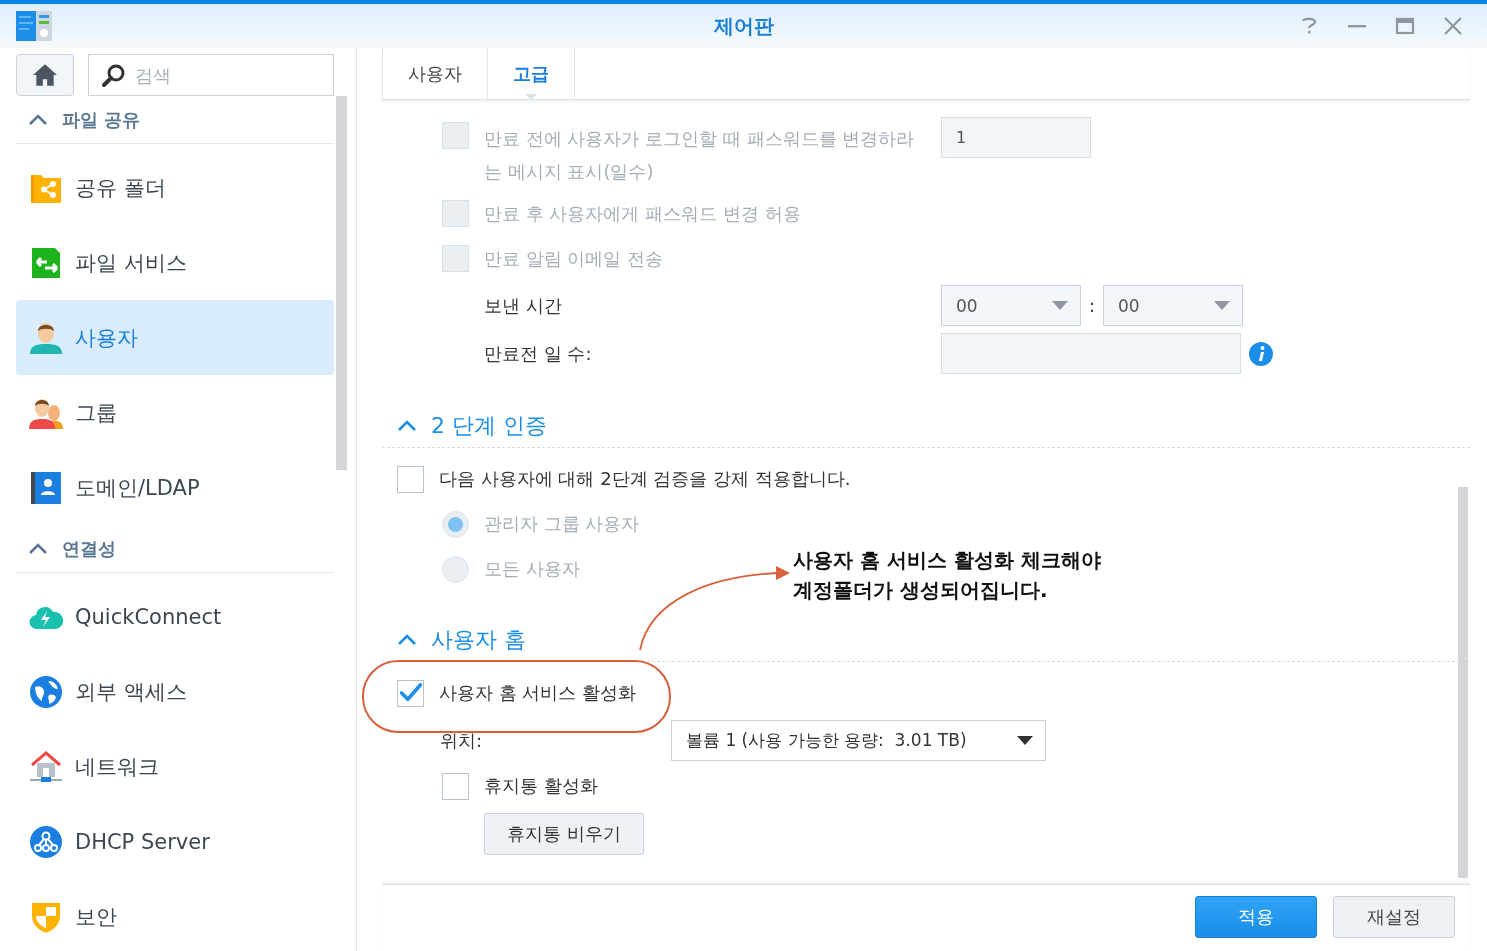 The height and width of the screenshot is (951, 1487). I want to click on home-button, so click(45, 75).